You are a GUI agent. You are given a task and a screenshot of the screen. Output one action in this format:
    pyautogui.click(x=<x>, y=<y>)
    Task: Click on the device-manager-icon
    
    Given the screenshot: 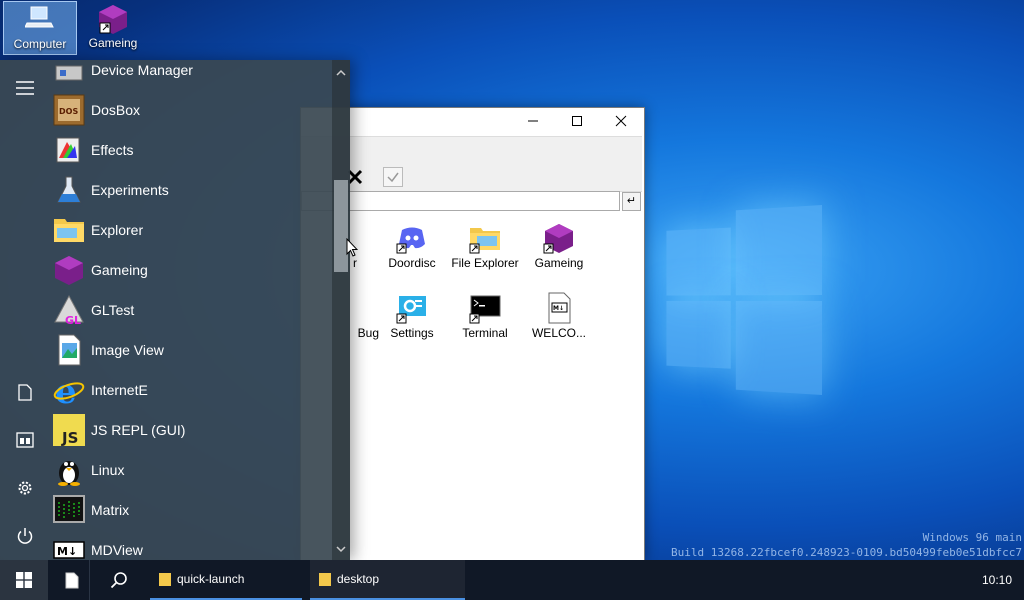 What is the action you would take?
    pyautogui.click(x=69, y=73)
    